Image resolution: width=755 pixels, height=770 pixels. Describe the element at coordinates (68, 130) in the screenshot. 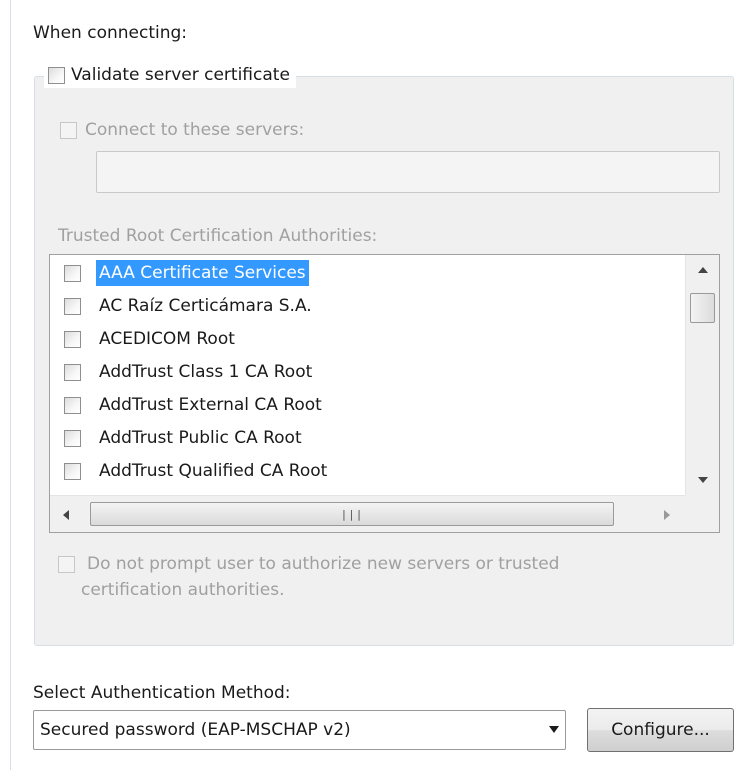

I see `connect-to-servers-checkbox-box` at that location.